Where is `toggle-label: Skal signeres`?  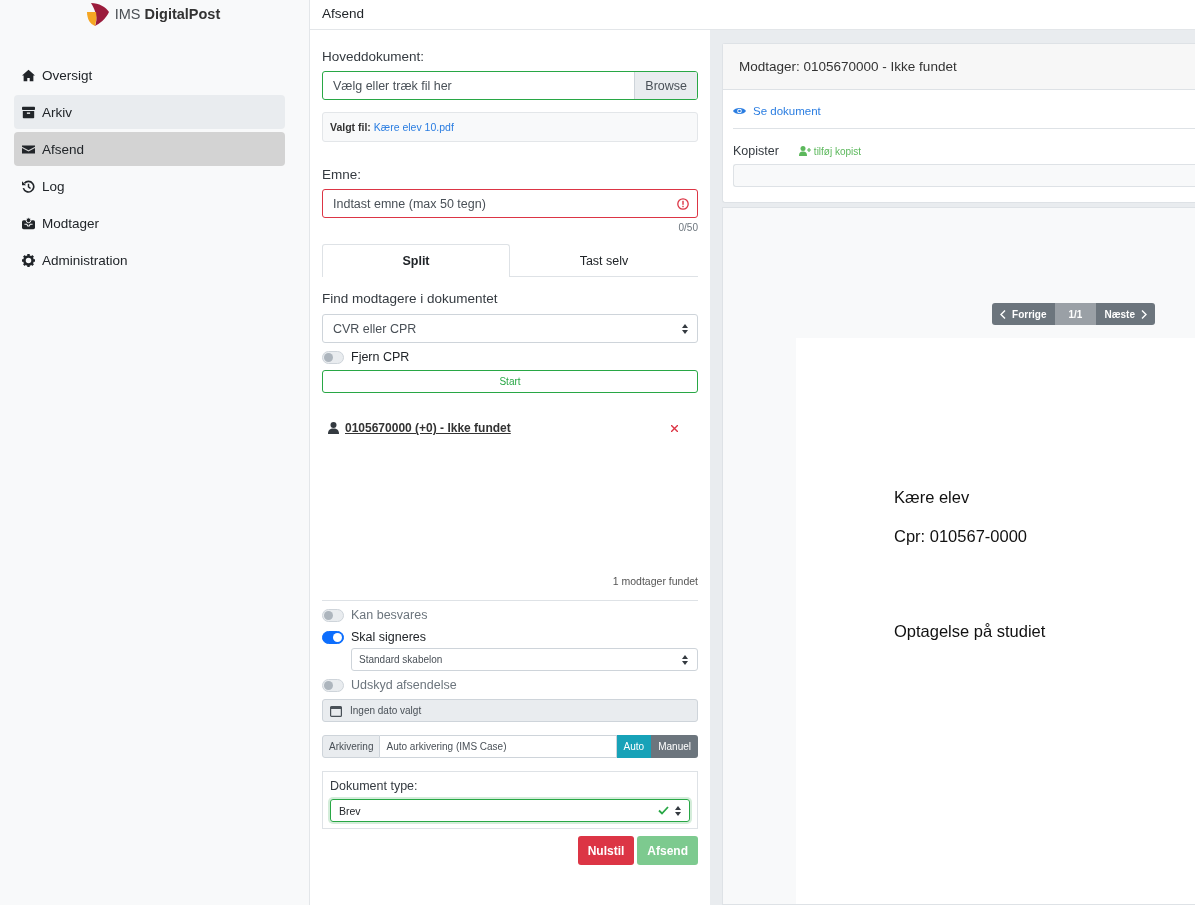 toggle-label: Skal signeres is located at coordinates (389, 637).